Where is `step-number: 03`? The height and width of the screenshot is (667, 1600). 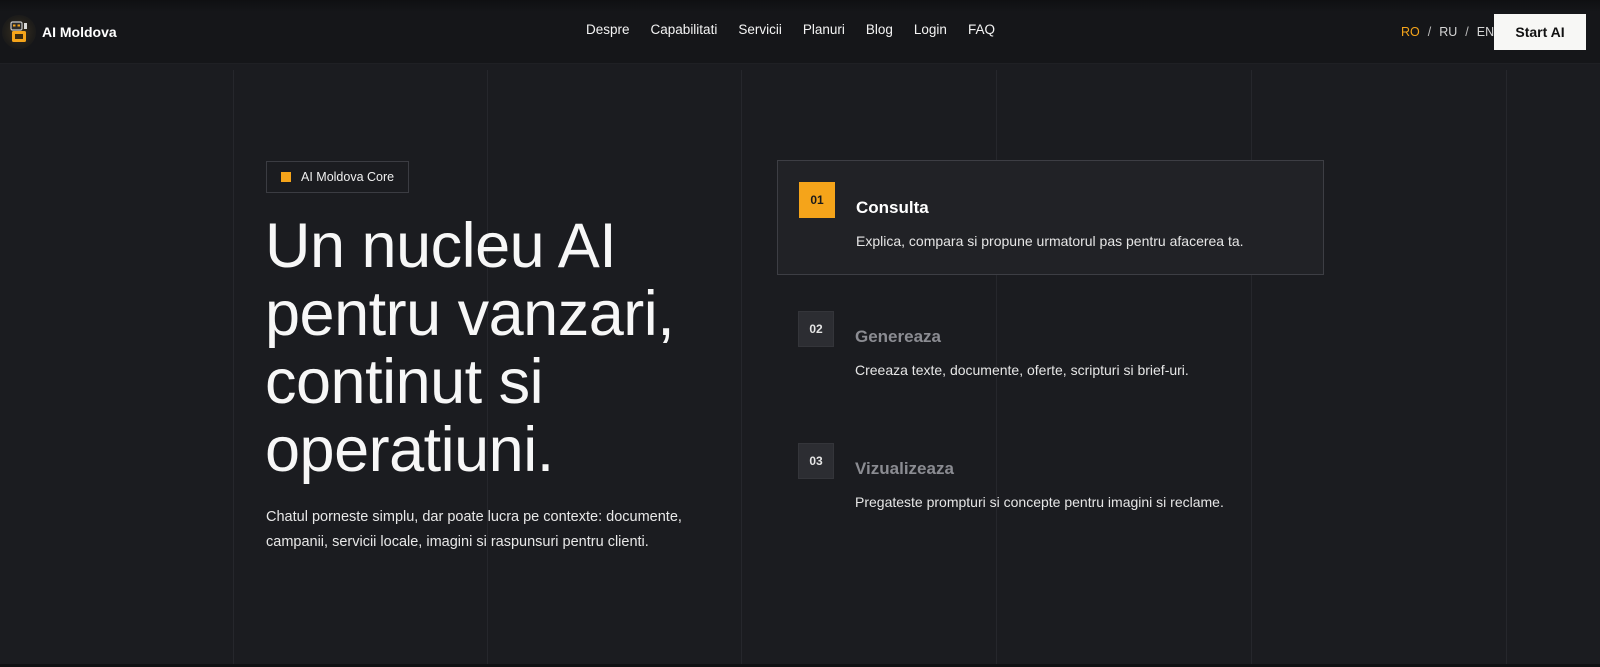 step-number: 03 is located at coordinates (816, 461).